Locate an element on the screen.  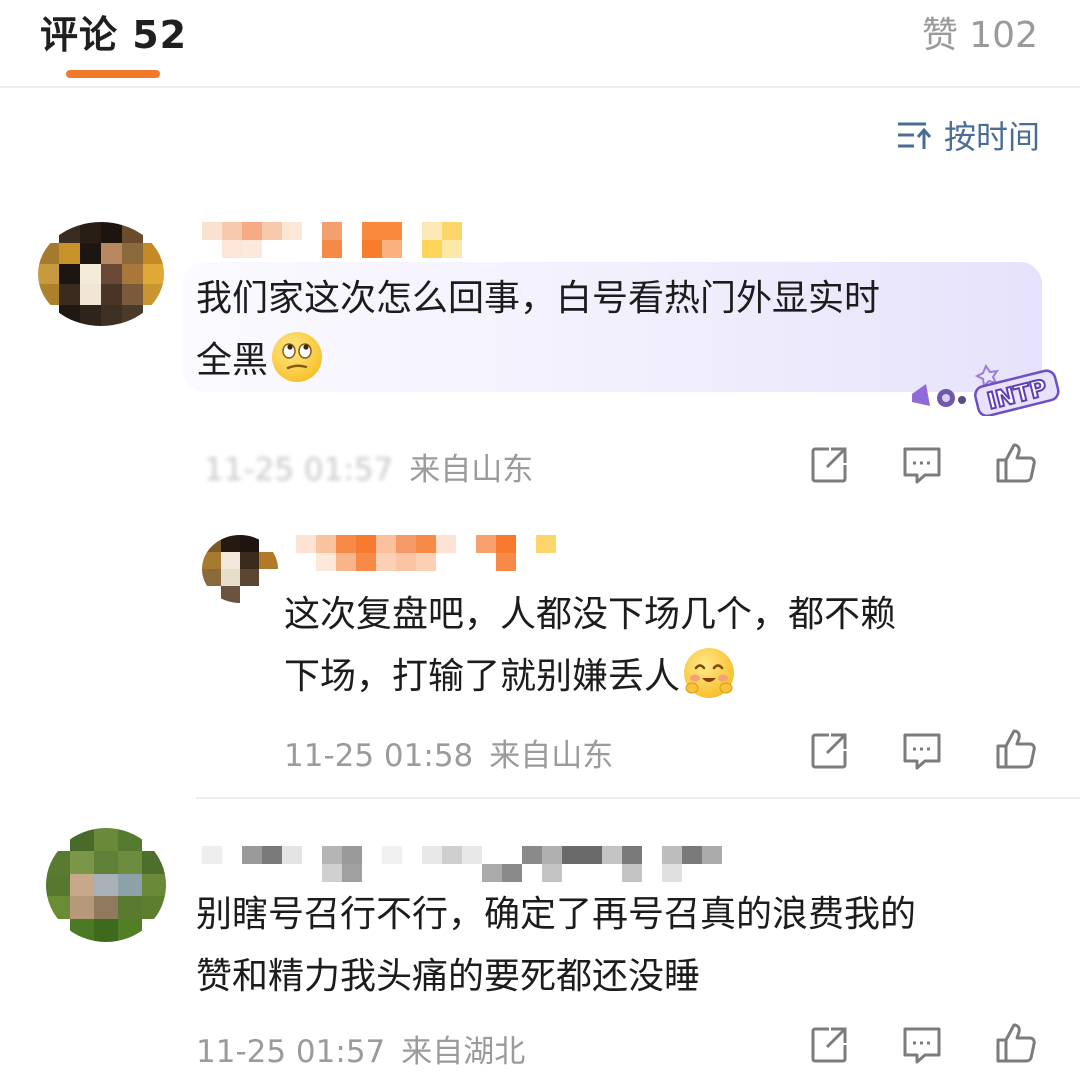
header-divider is located at coordinates (540, 87).